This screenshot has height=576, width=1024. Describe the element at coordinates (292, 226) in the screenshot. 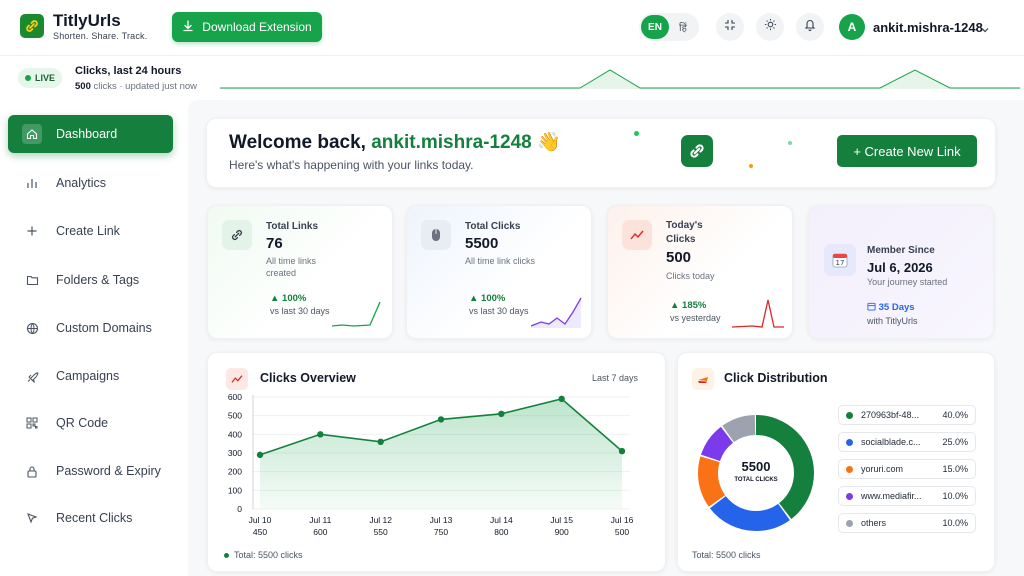

I see `stat-label: Total Links` at that location.